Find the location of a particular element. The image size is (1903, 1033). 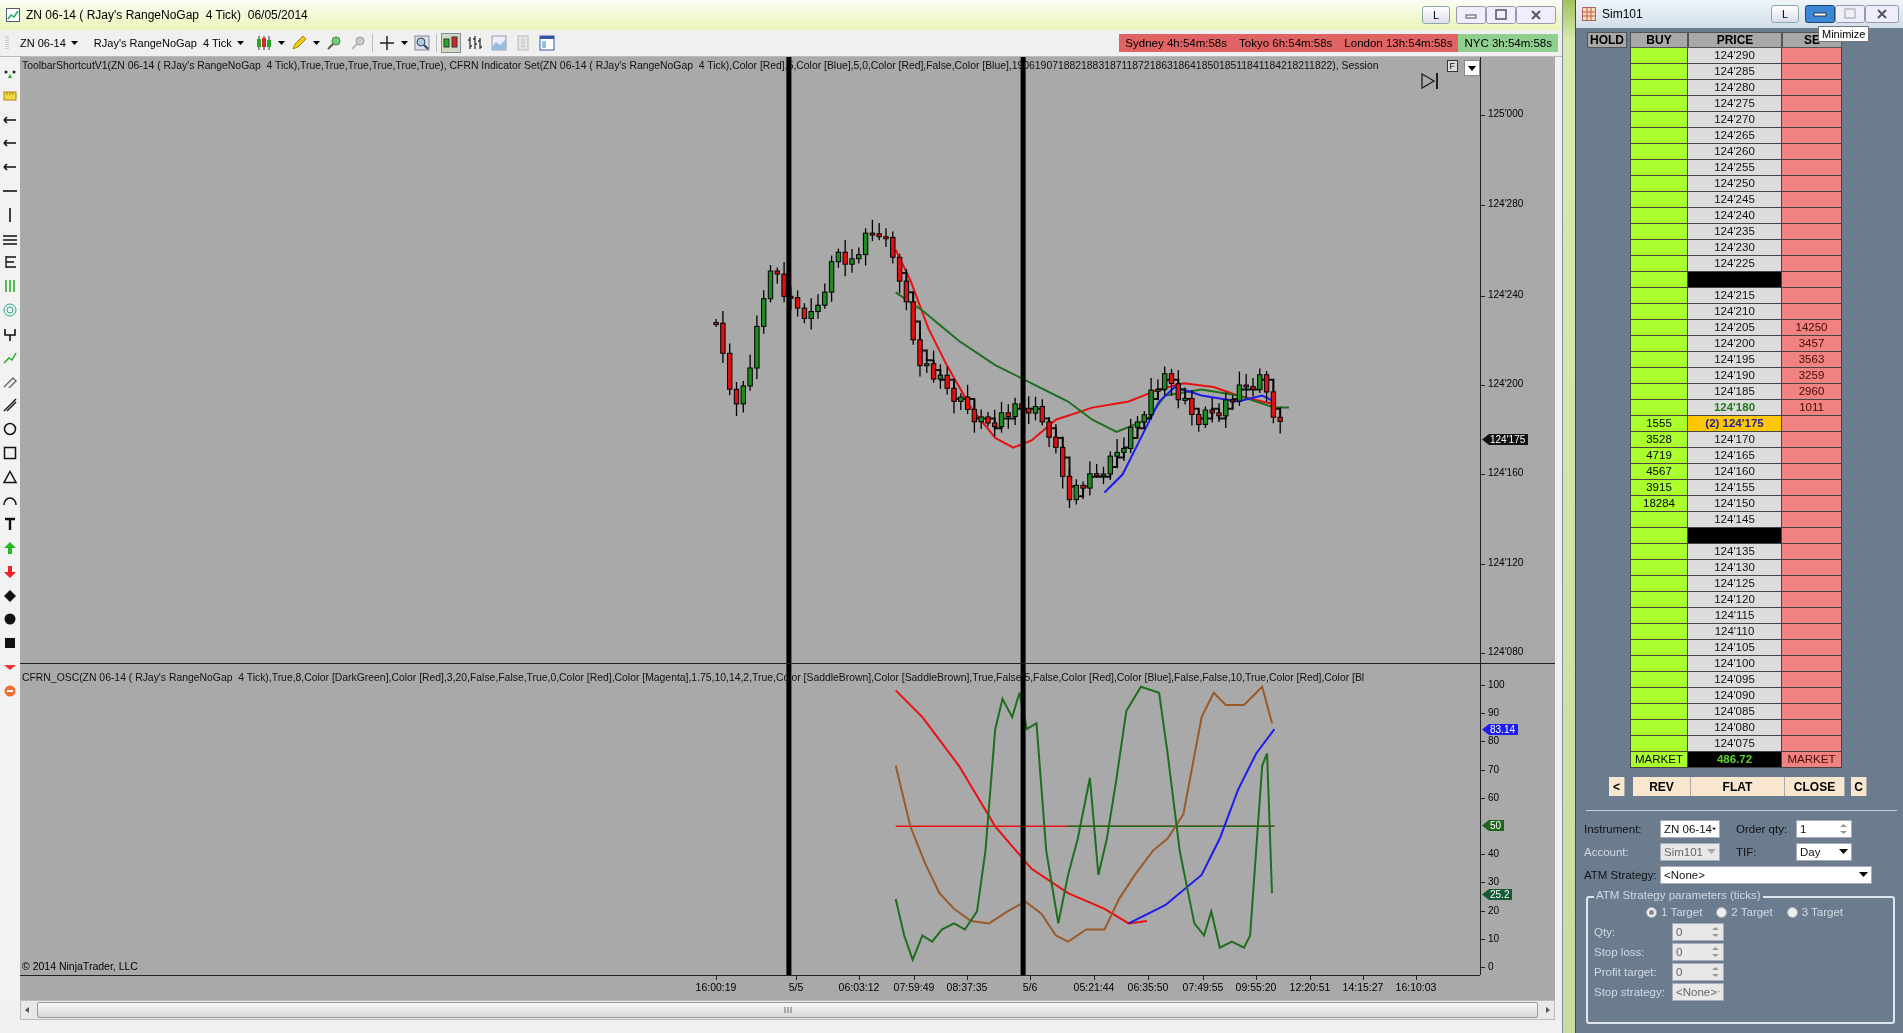

price-cell: 124'255 is located at coordinates (1735, 168).